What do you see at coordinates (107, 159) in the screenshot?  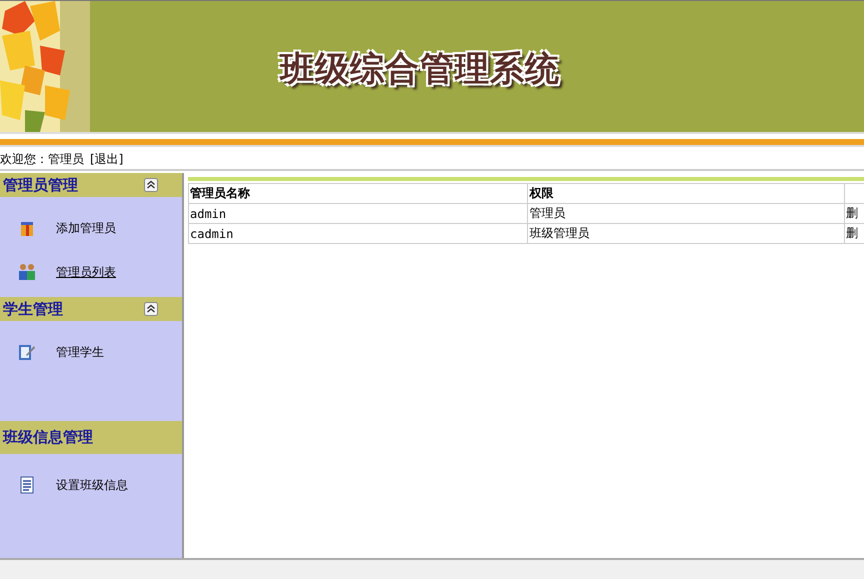 I see `logout-link: [退出]` at bounding box center [107, 159].